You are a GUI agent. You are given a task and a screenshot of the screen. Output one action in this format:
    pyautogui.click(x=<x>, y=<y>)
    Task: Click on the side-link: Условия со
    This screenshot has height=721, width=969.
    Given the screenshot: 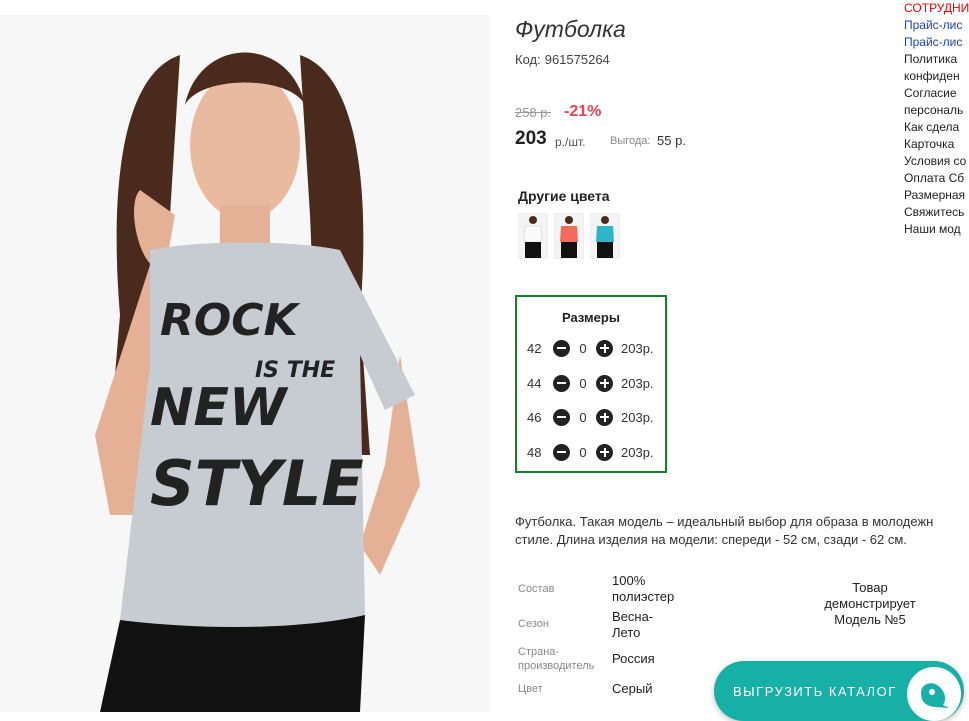 What is the action you would take?
    pyautogui.click(x=936, y=161)
    